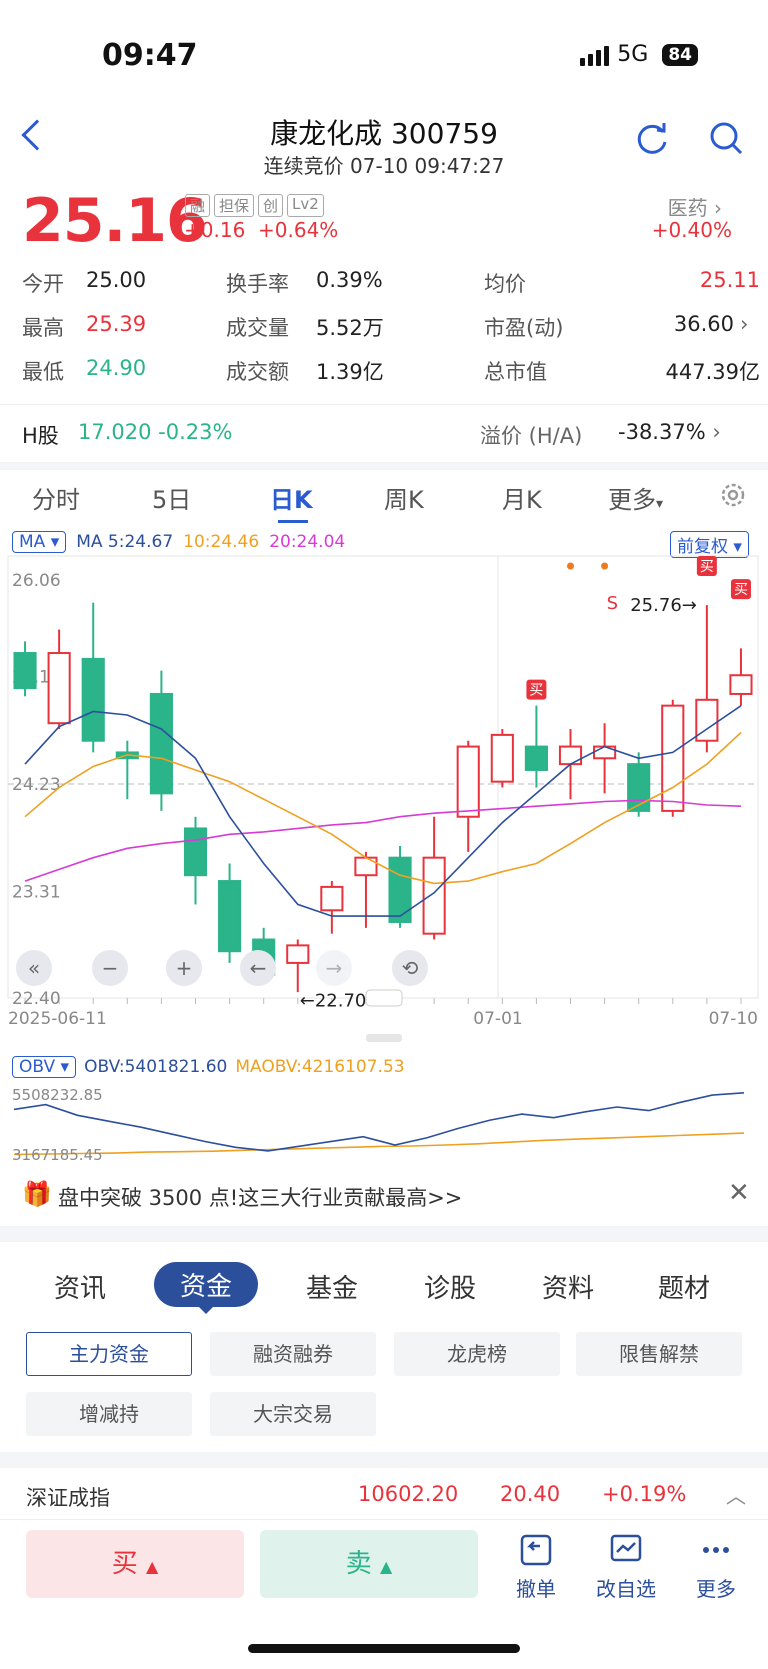 The height and width of the screenshot is (1669, 768). Describe the element at coordinates (206, 1284) in the screenshot. I see `tab-funds-flow: 资金` at that location.